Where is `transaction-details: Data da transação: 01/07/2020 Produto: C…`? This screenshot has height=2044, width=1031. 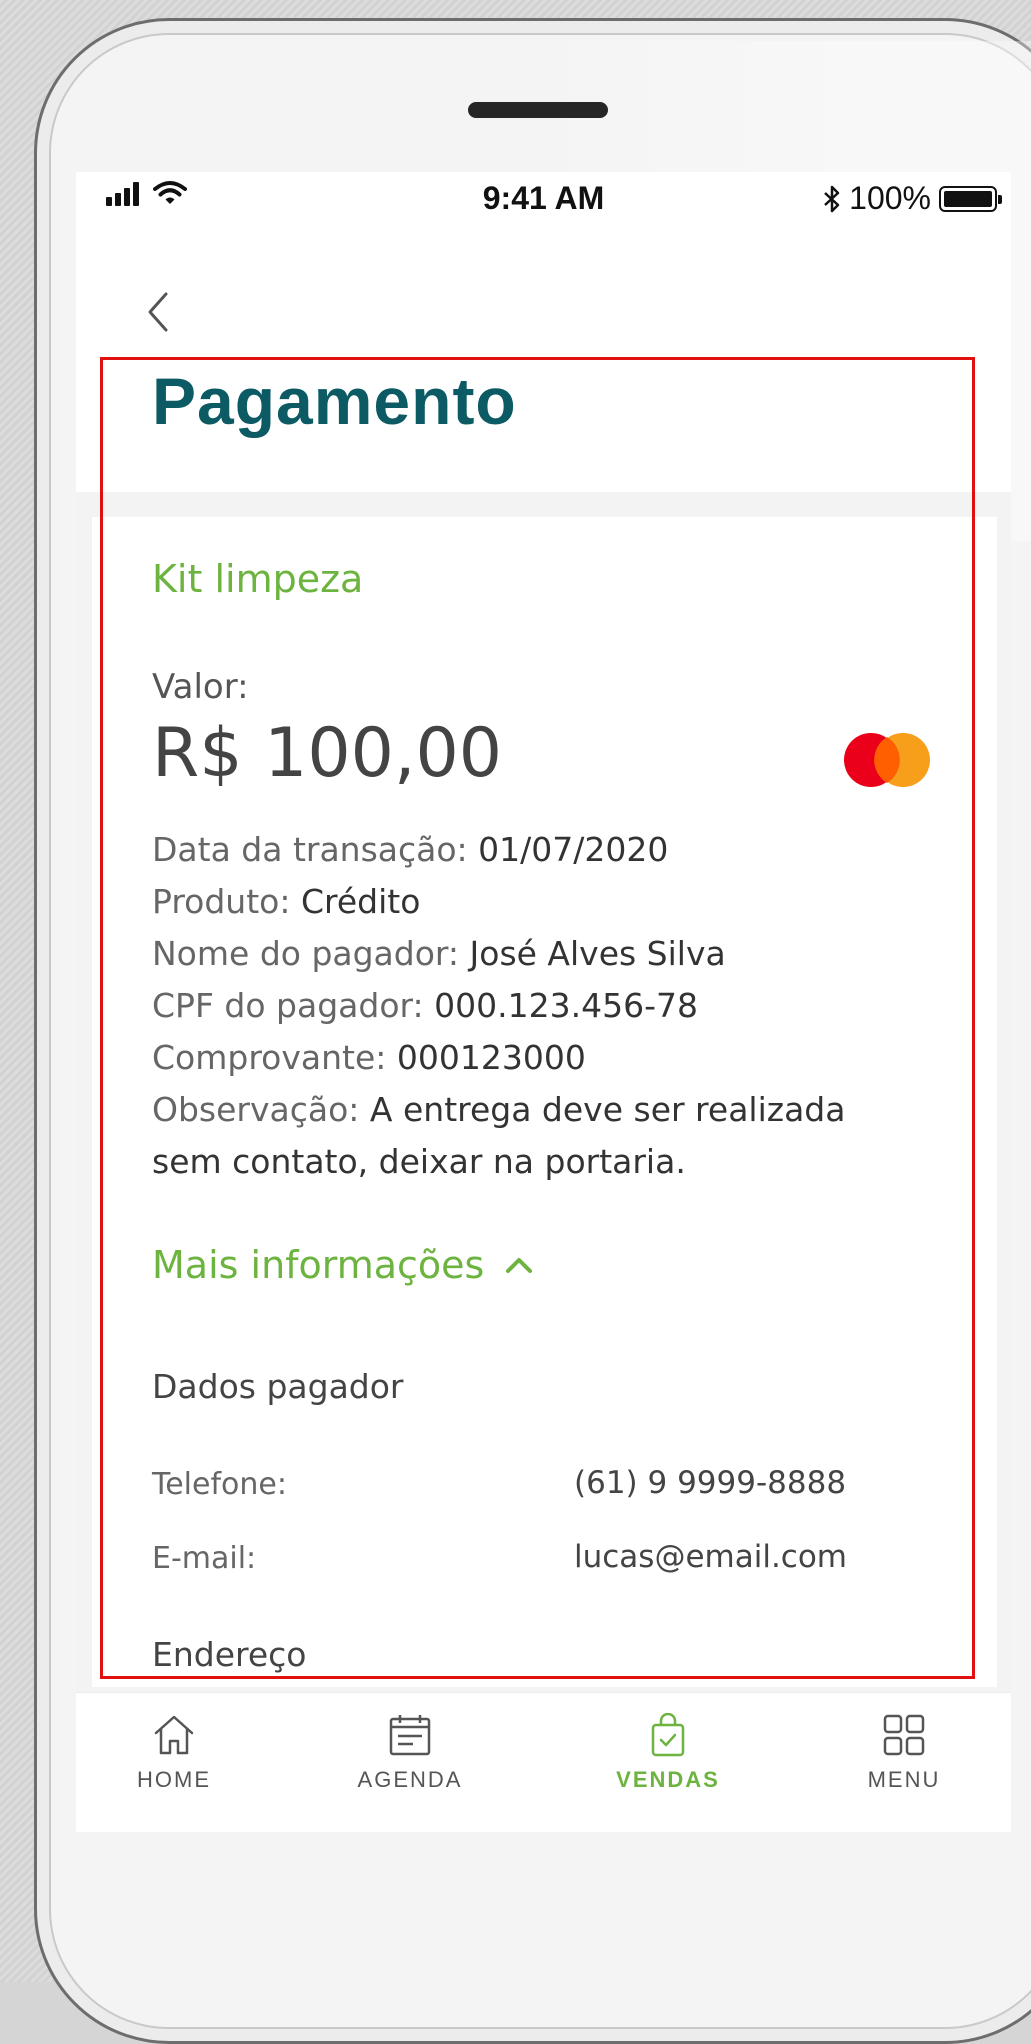 transaction-details: Data da transação: 01/07/2020 Produto: C… is located at coordinates (552, 1006).